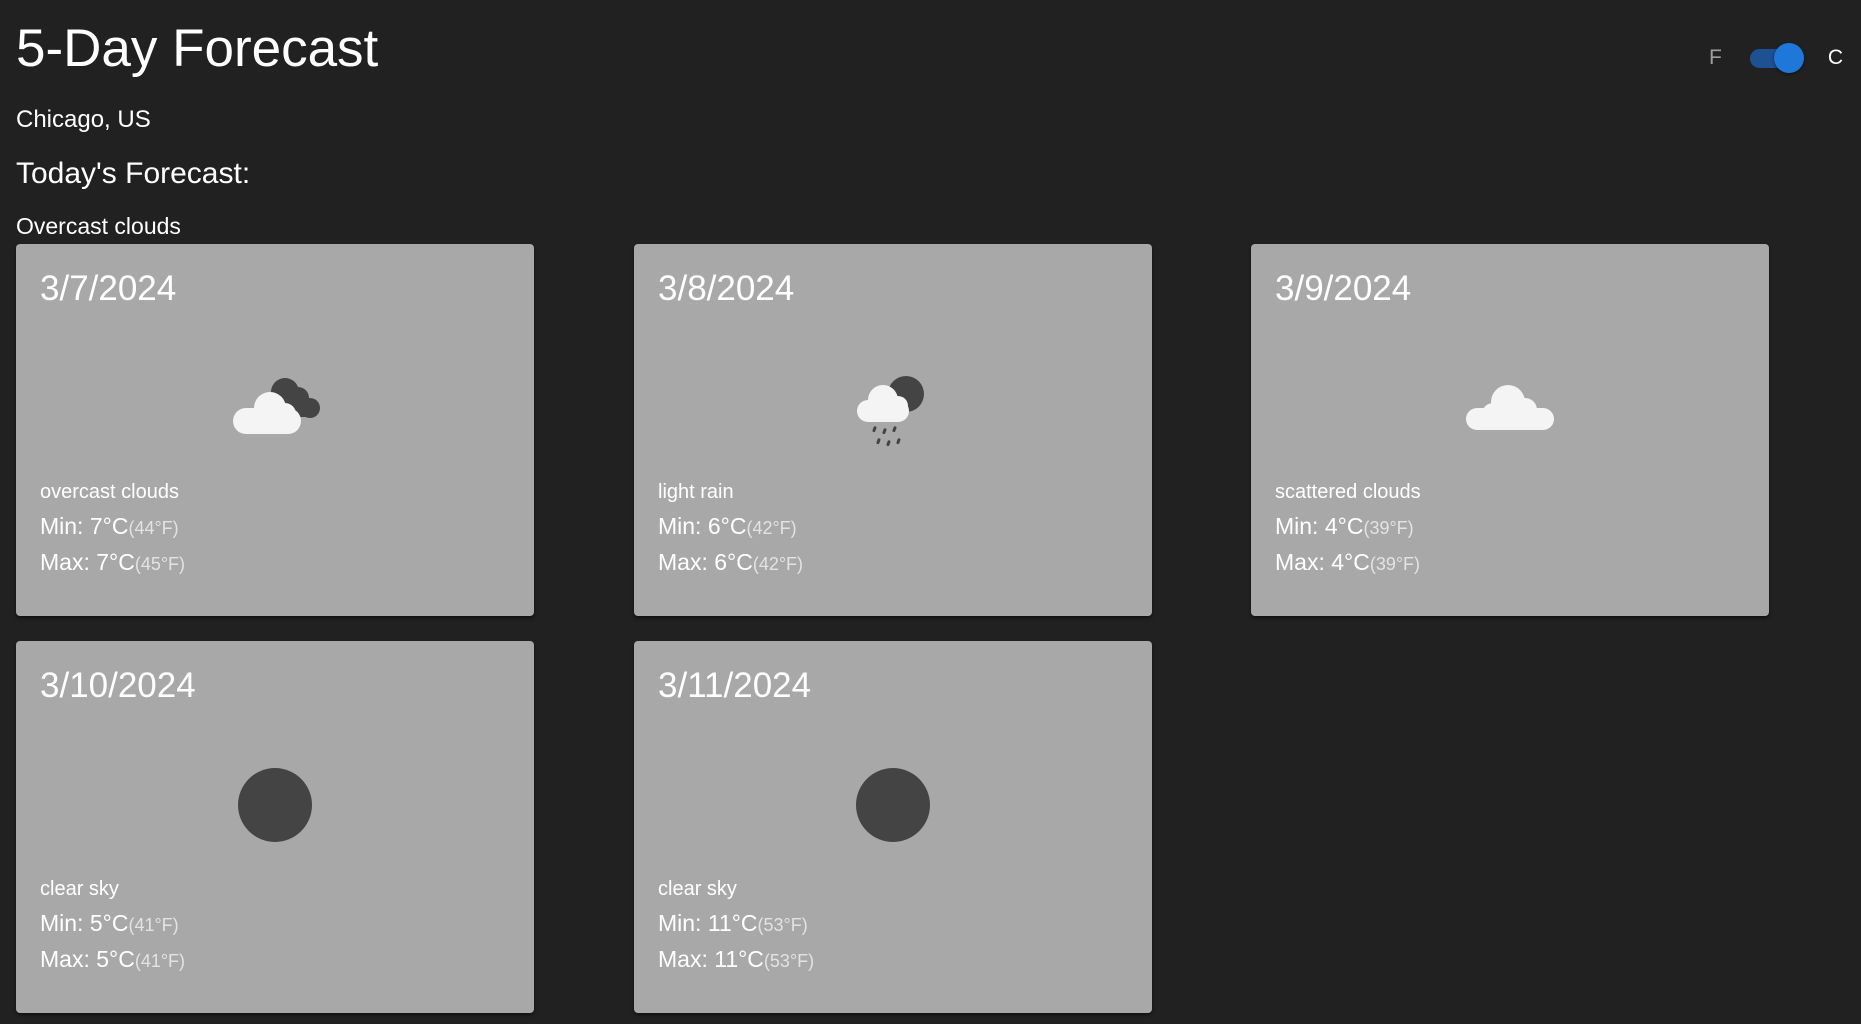 This screenshot has width=1861, height=1024. Describe the element at coordinates (118, 685) in the screenshot. I see `forecast-date: 3/10/2024` at that location.